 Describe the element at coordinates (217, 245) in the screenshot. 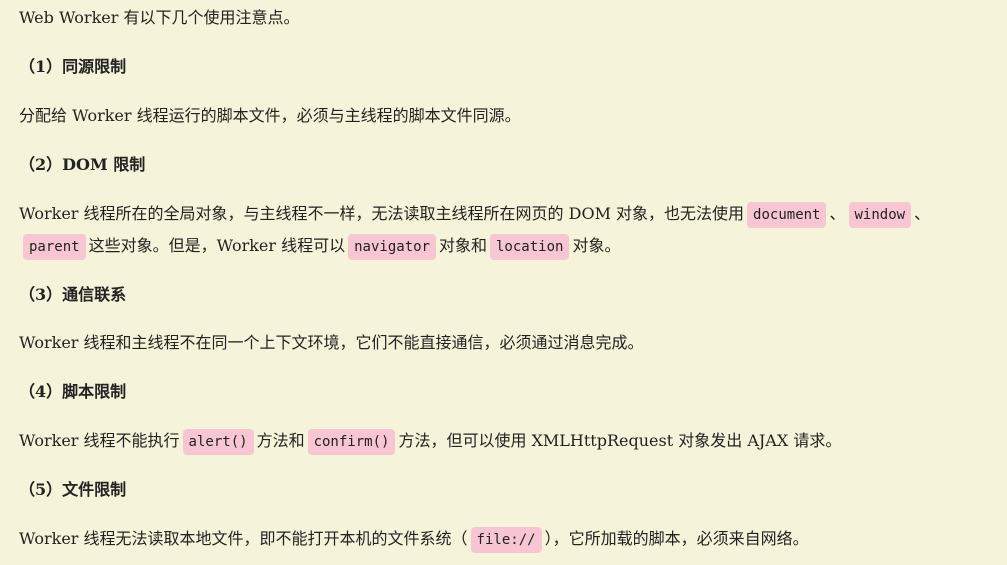

I see `section-2-text: 这些对象。但是，Worker 线程可以` at that location.